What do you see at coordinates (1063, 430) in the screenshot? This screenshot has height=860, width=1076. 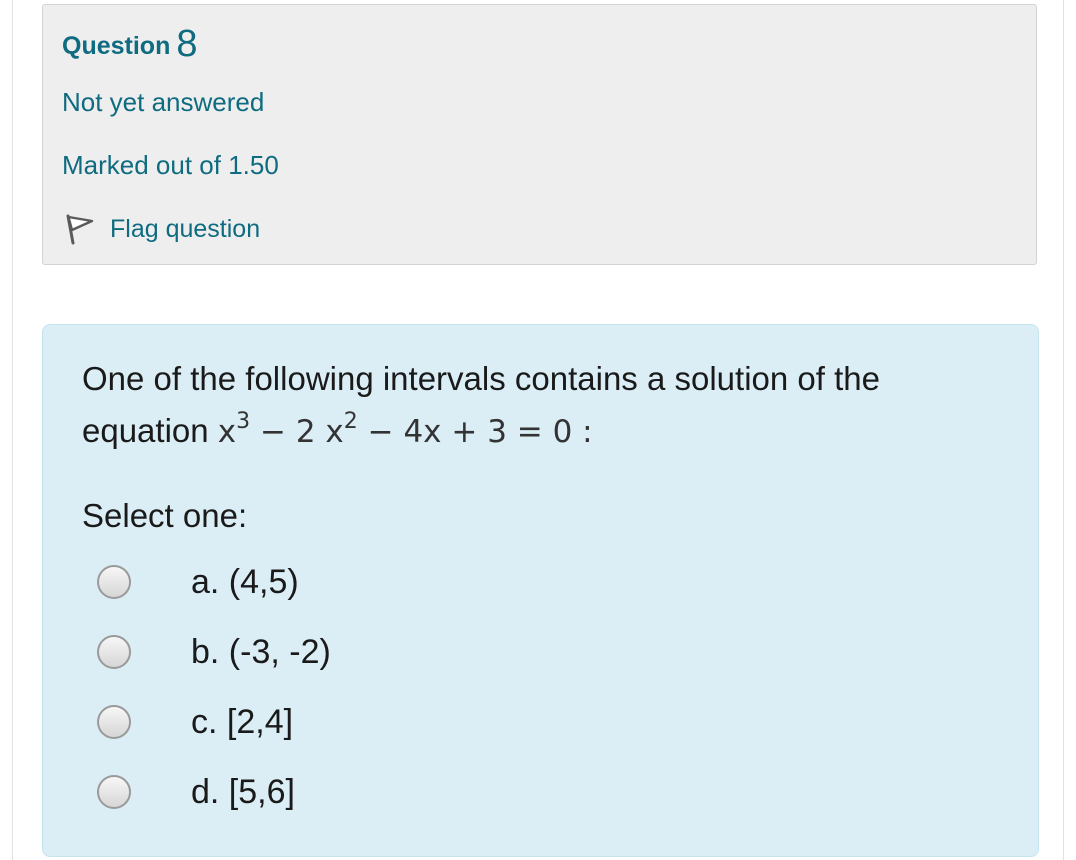 I see `page-border-right` at bounding box center [1063, 430].